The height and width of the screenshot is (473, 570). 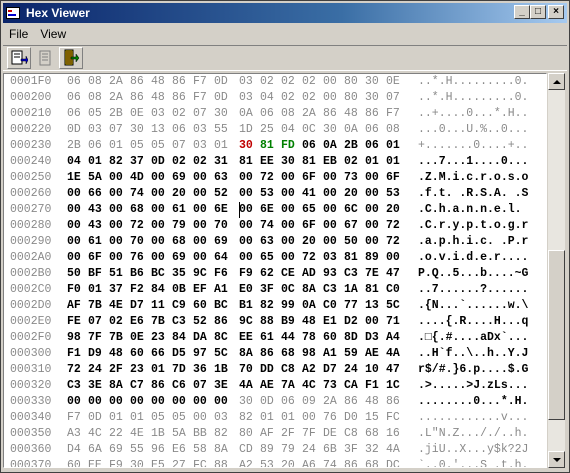 What do you see at coordinates (312, 178) in the screenshot?
I see `hex-byte: 6F` at bounding box center [312, 178].